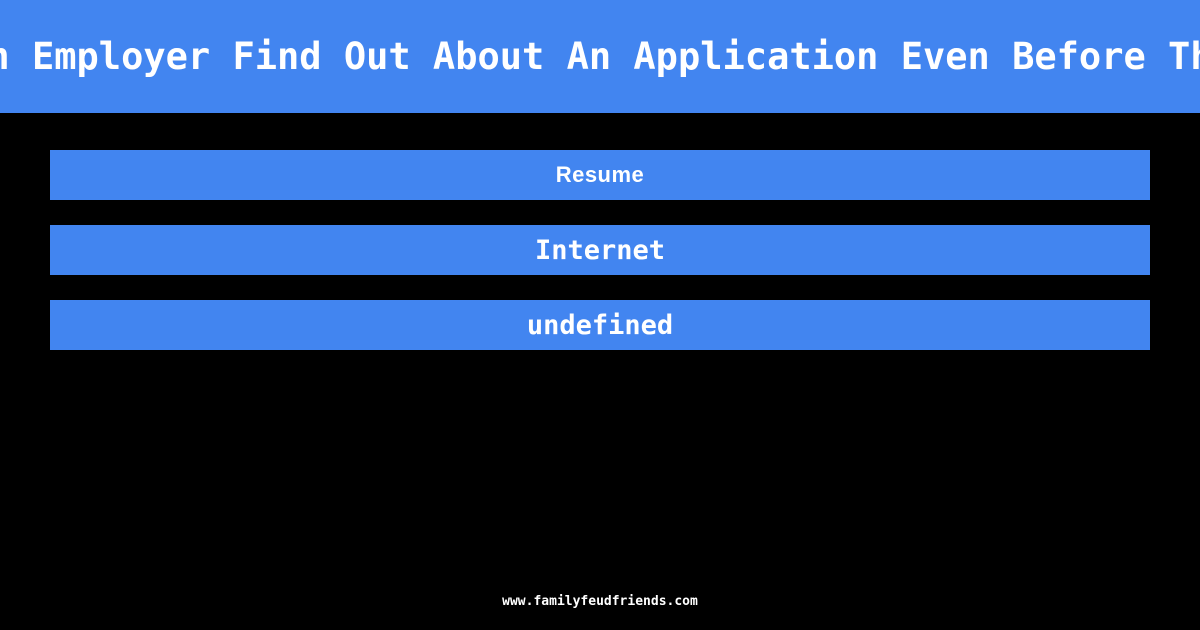 This screenshot has width=1200, height=630. I want to click on answer-label-3: undefined, so click(600, 325).